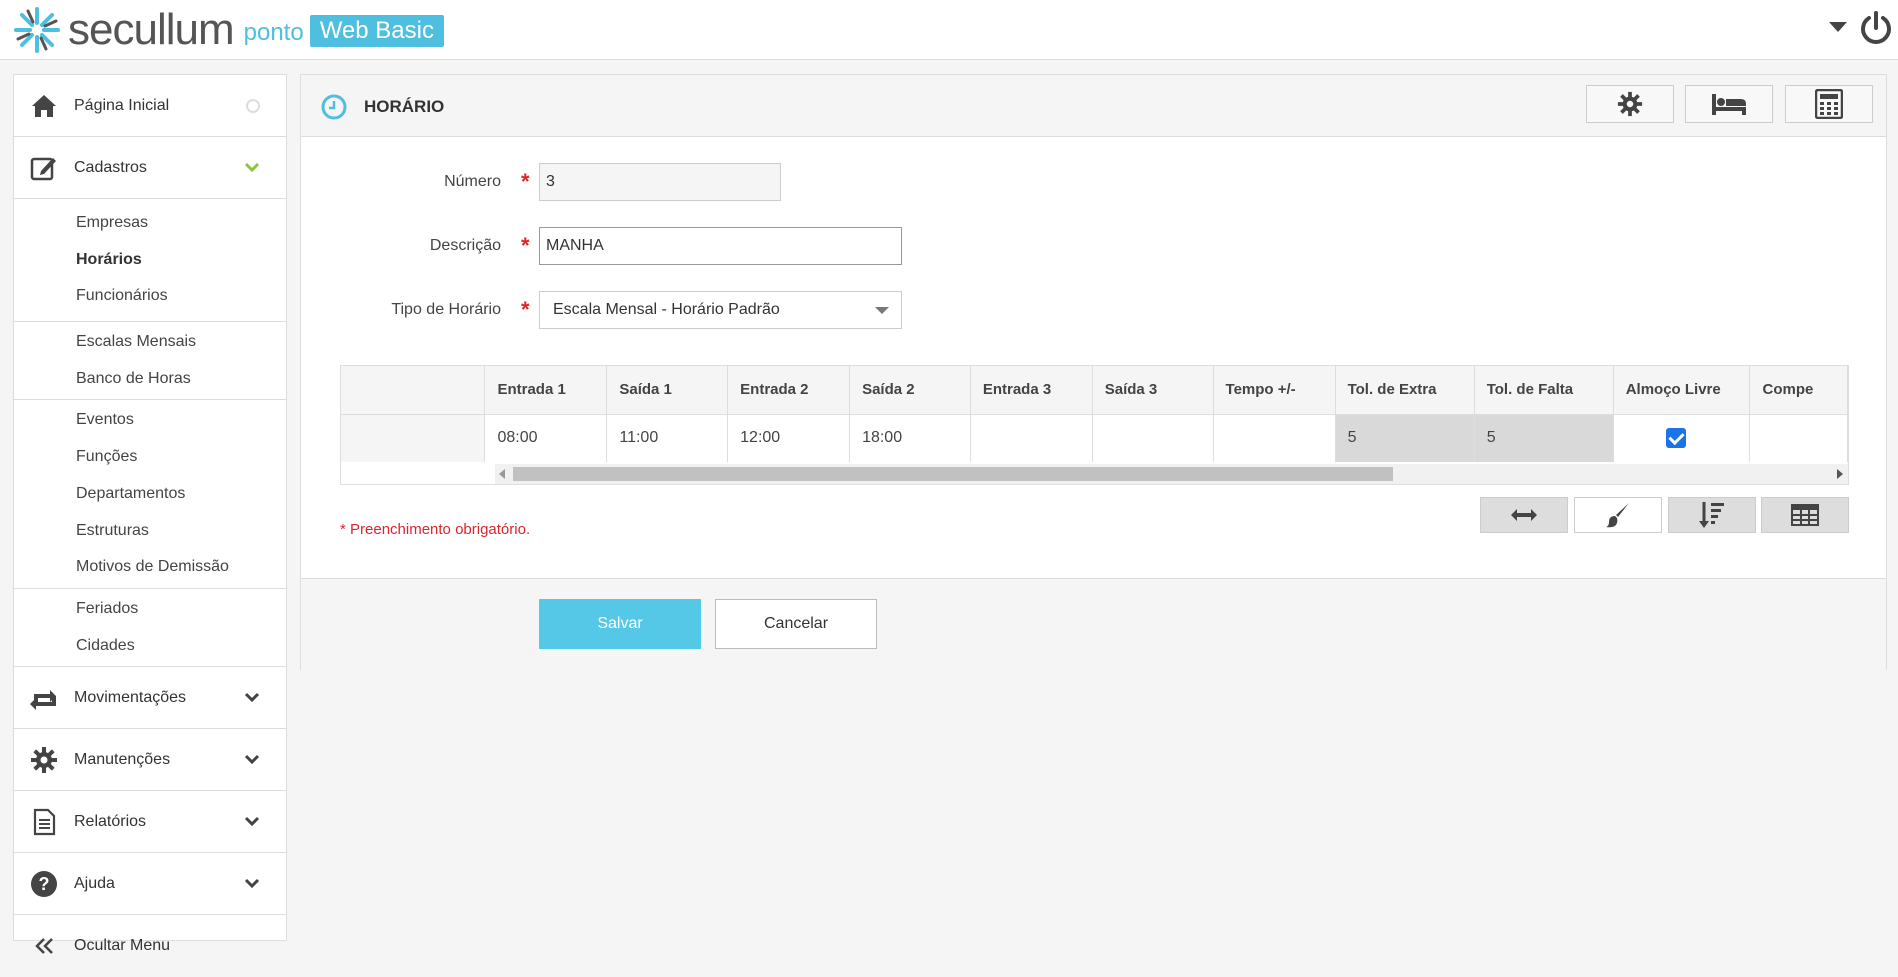 The image size is (1898, 977). What do you see at coordinates (44, 946) in the screenshot?
I see `double-chevron-left-icon` at bounding box center [44, 946].